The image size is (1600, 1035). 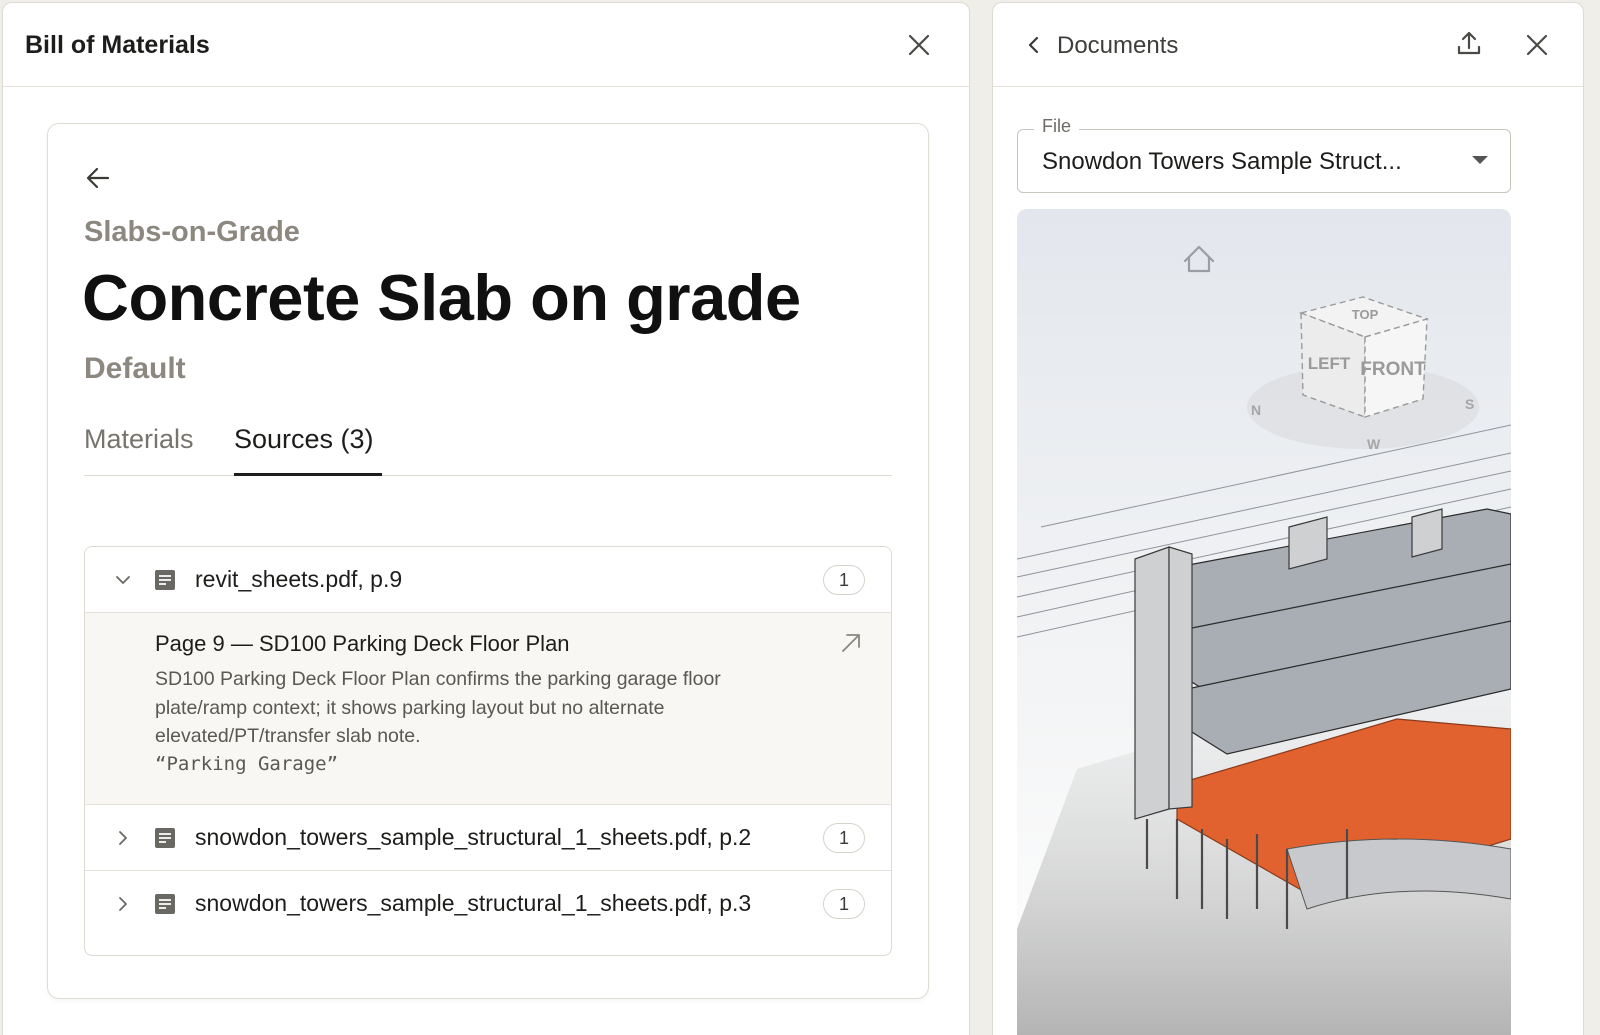 What do you see at coordinates (1365, 314) in the screenshot?
I see `viewcube-top-label: TOP` at bounding box center [1365, 314].